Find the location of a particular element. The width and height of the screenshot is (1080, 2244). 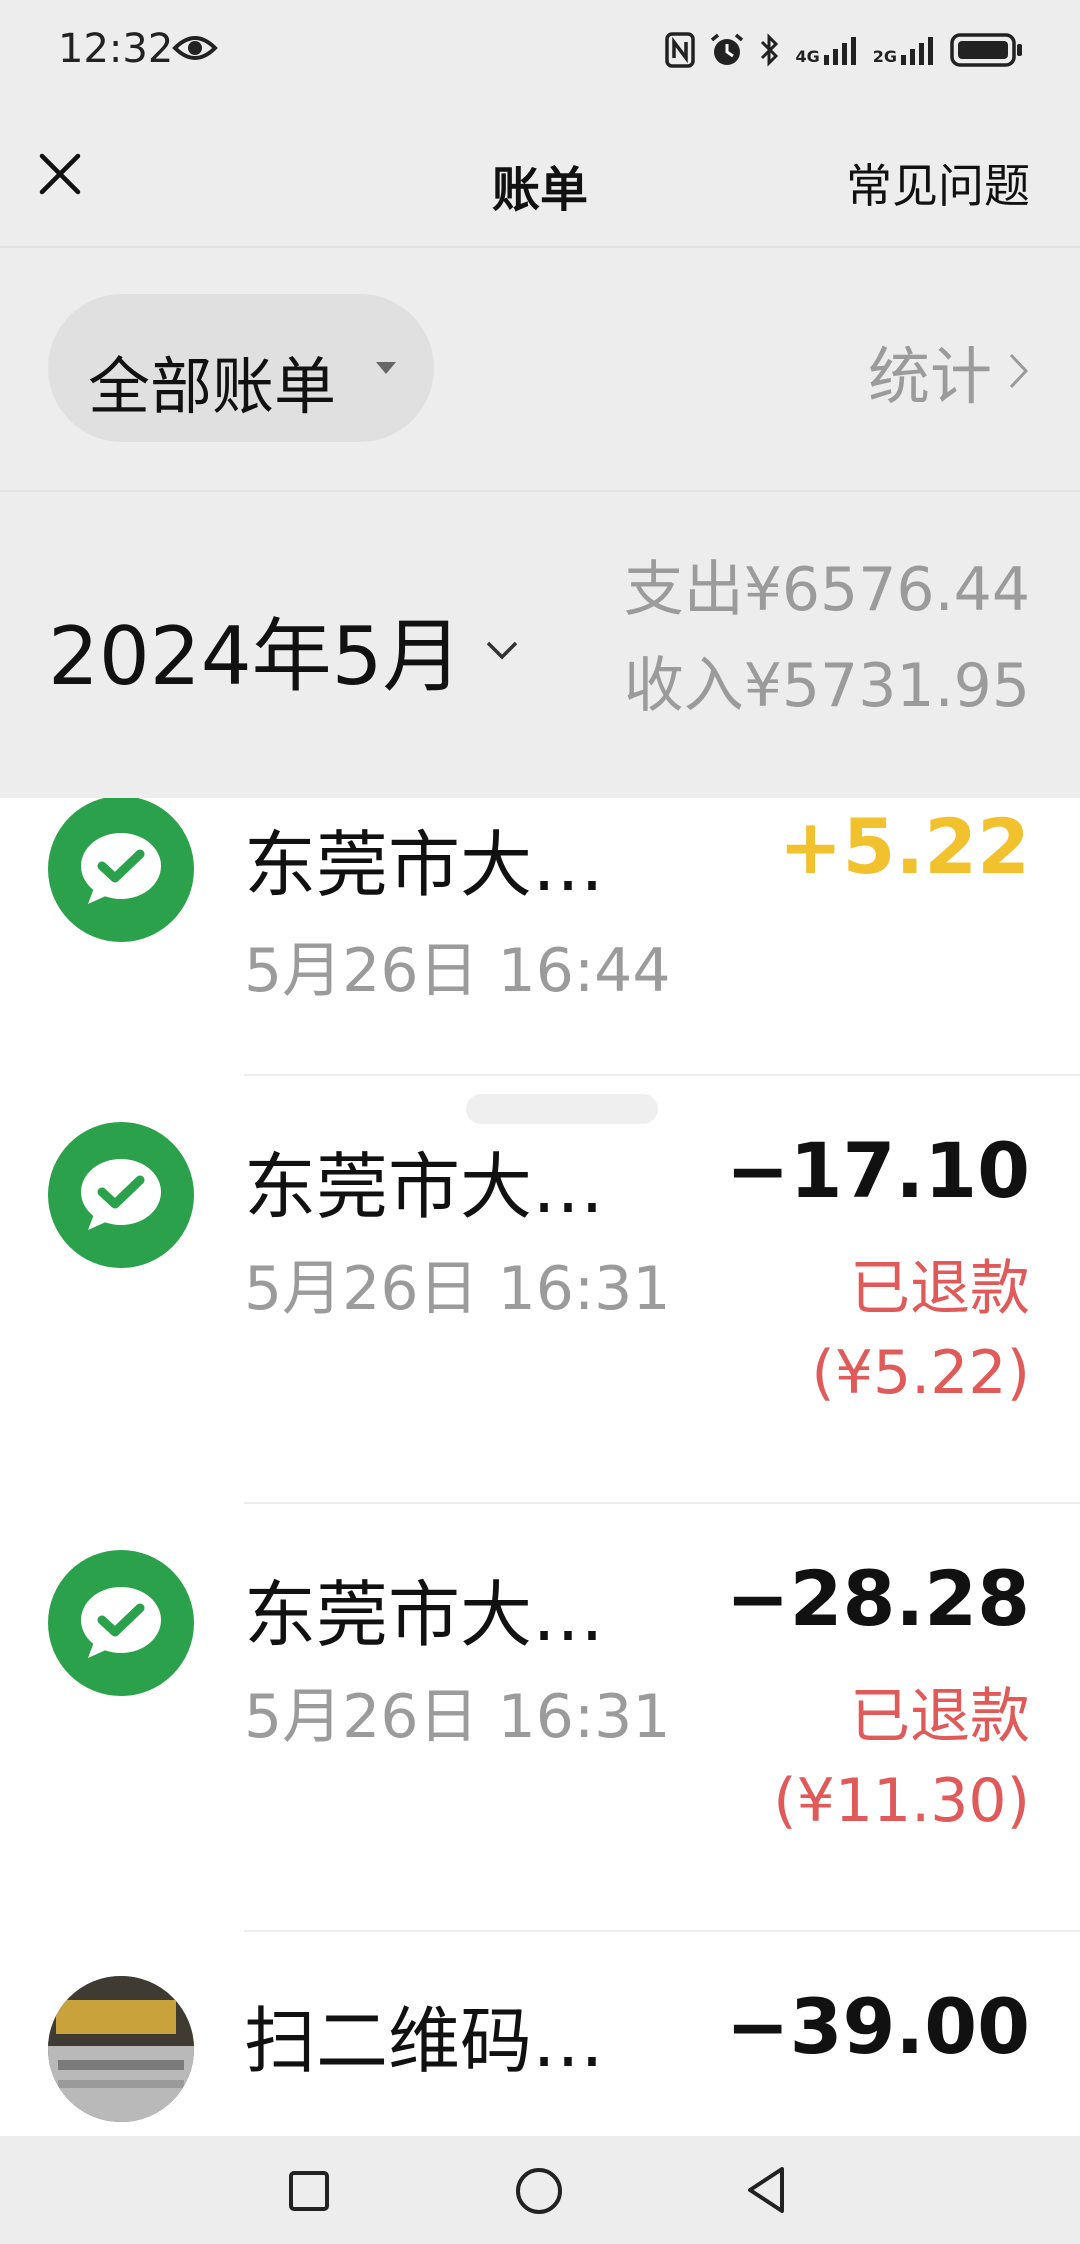

refund-amount: (¥11.30) is located at coordinates (901, 1801).